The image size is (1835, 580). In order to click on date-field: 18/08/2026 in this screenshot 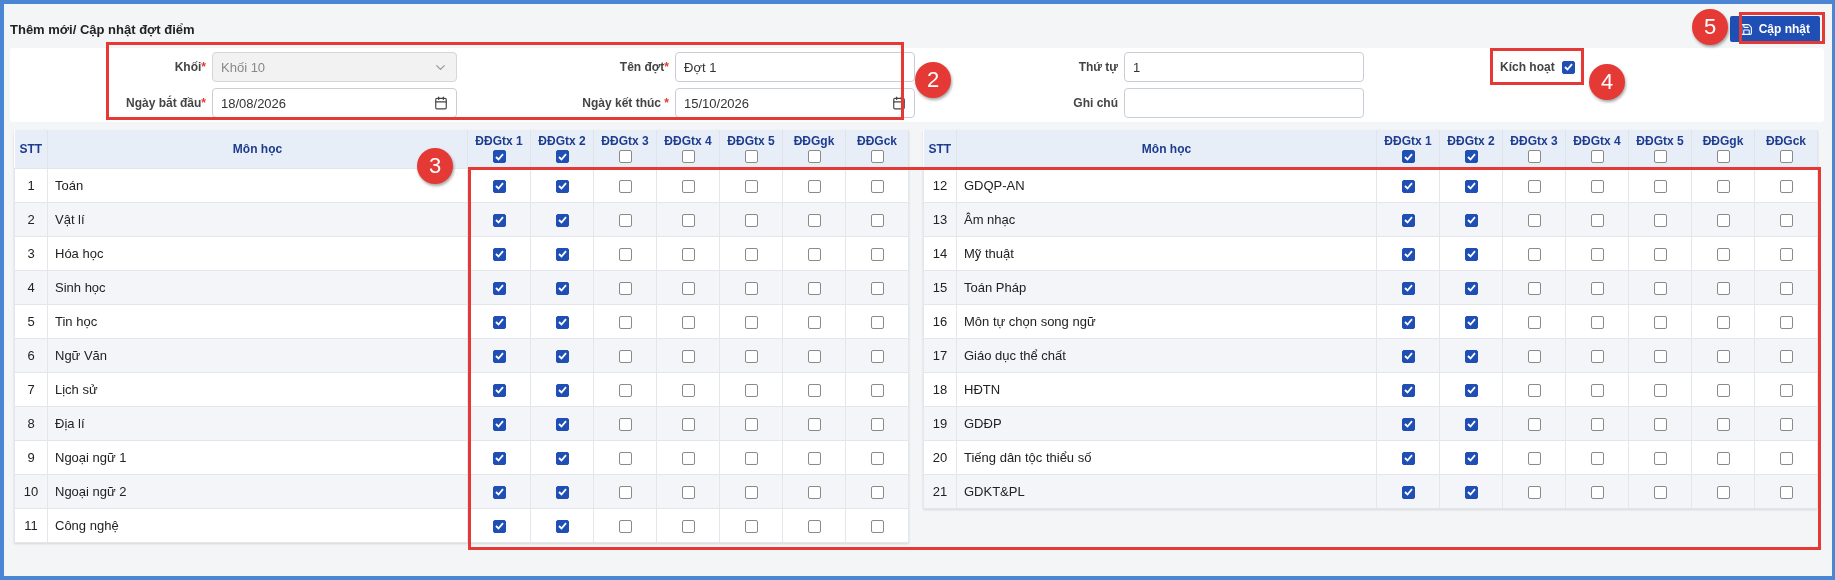, I will do `click(334, 103)`.